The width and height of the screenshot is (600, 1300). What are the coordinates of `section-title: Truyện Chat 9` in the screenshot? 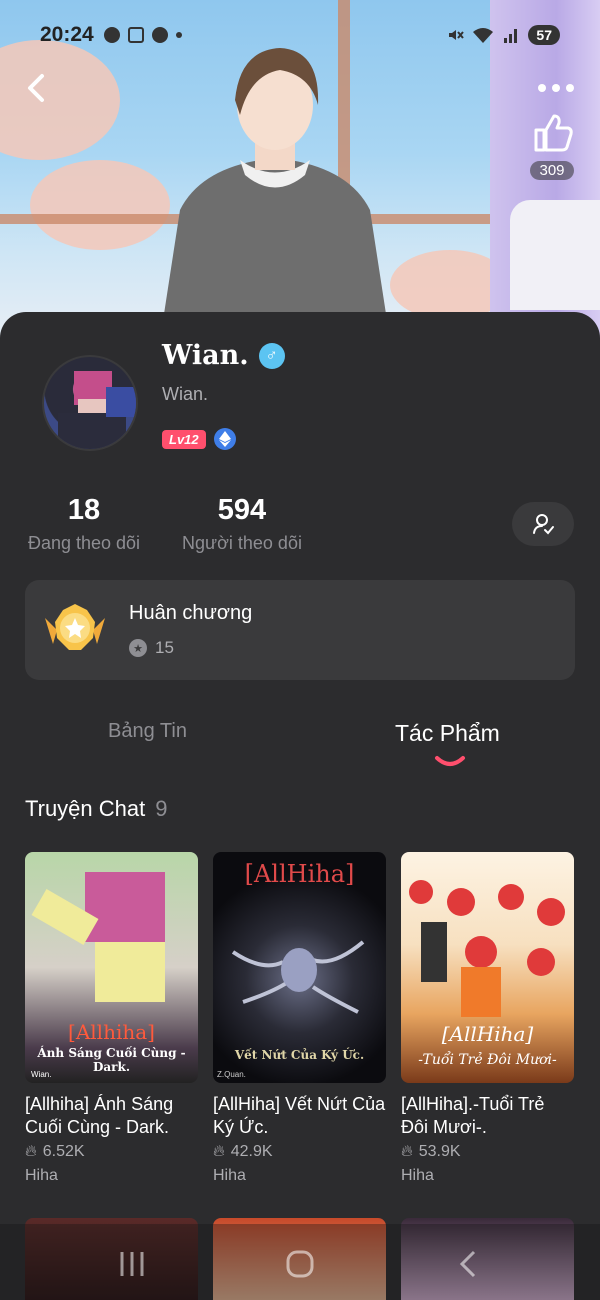 It's located at (96, 809).